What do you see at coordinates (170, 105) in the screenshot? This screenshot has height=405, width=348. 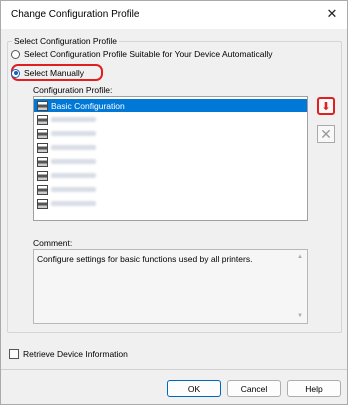 I see `list-item: Basic Configuration` at bounding box center [170, 105].